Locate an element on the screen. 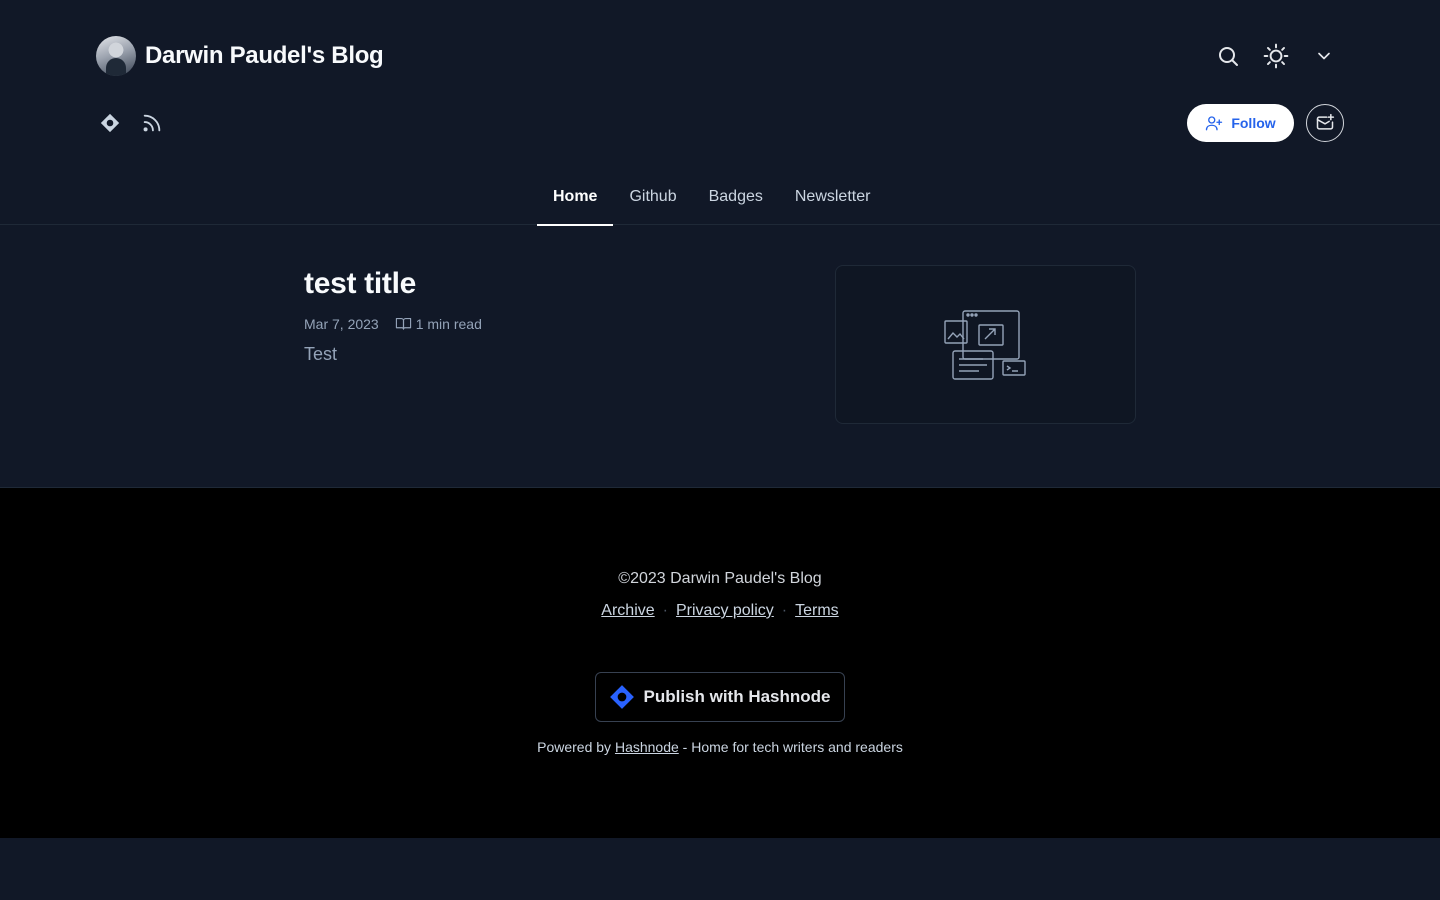 This screenshot has height=900, width=1440. search-button is located at coordinates (1228, 56).